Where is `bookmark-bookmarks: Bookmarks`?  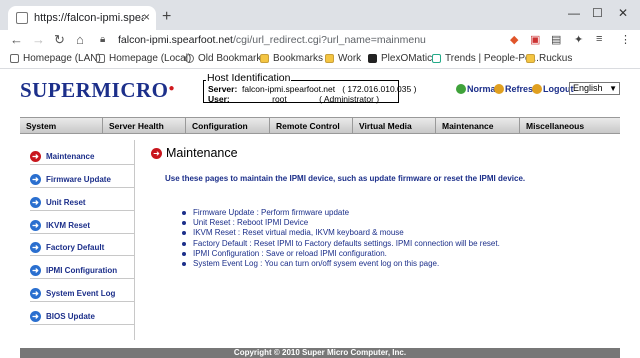 bookmark-bookmarks: Bookmarks is located at coordinates (291, 58).